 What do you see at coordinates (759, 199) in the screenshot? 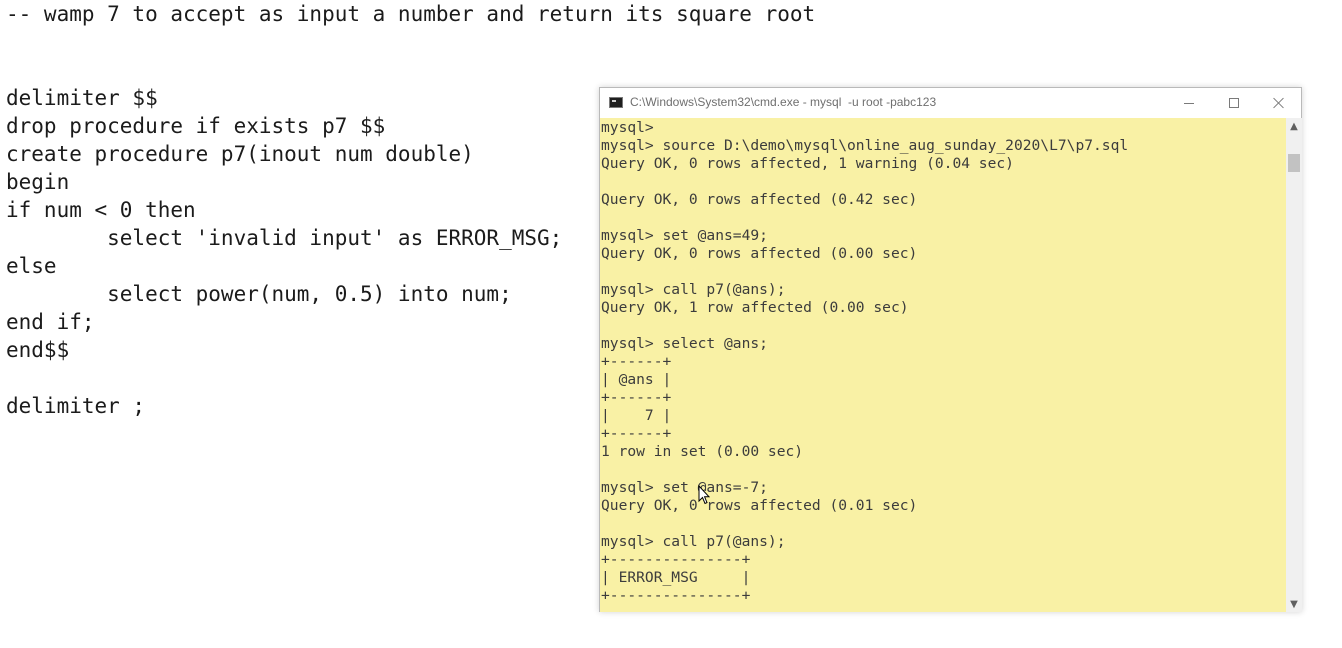
I see `console-line: Query OK, 0 rows affected (0.42 sec)` at bounding box center [759, 199].